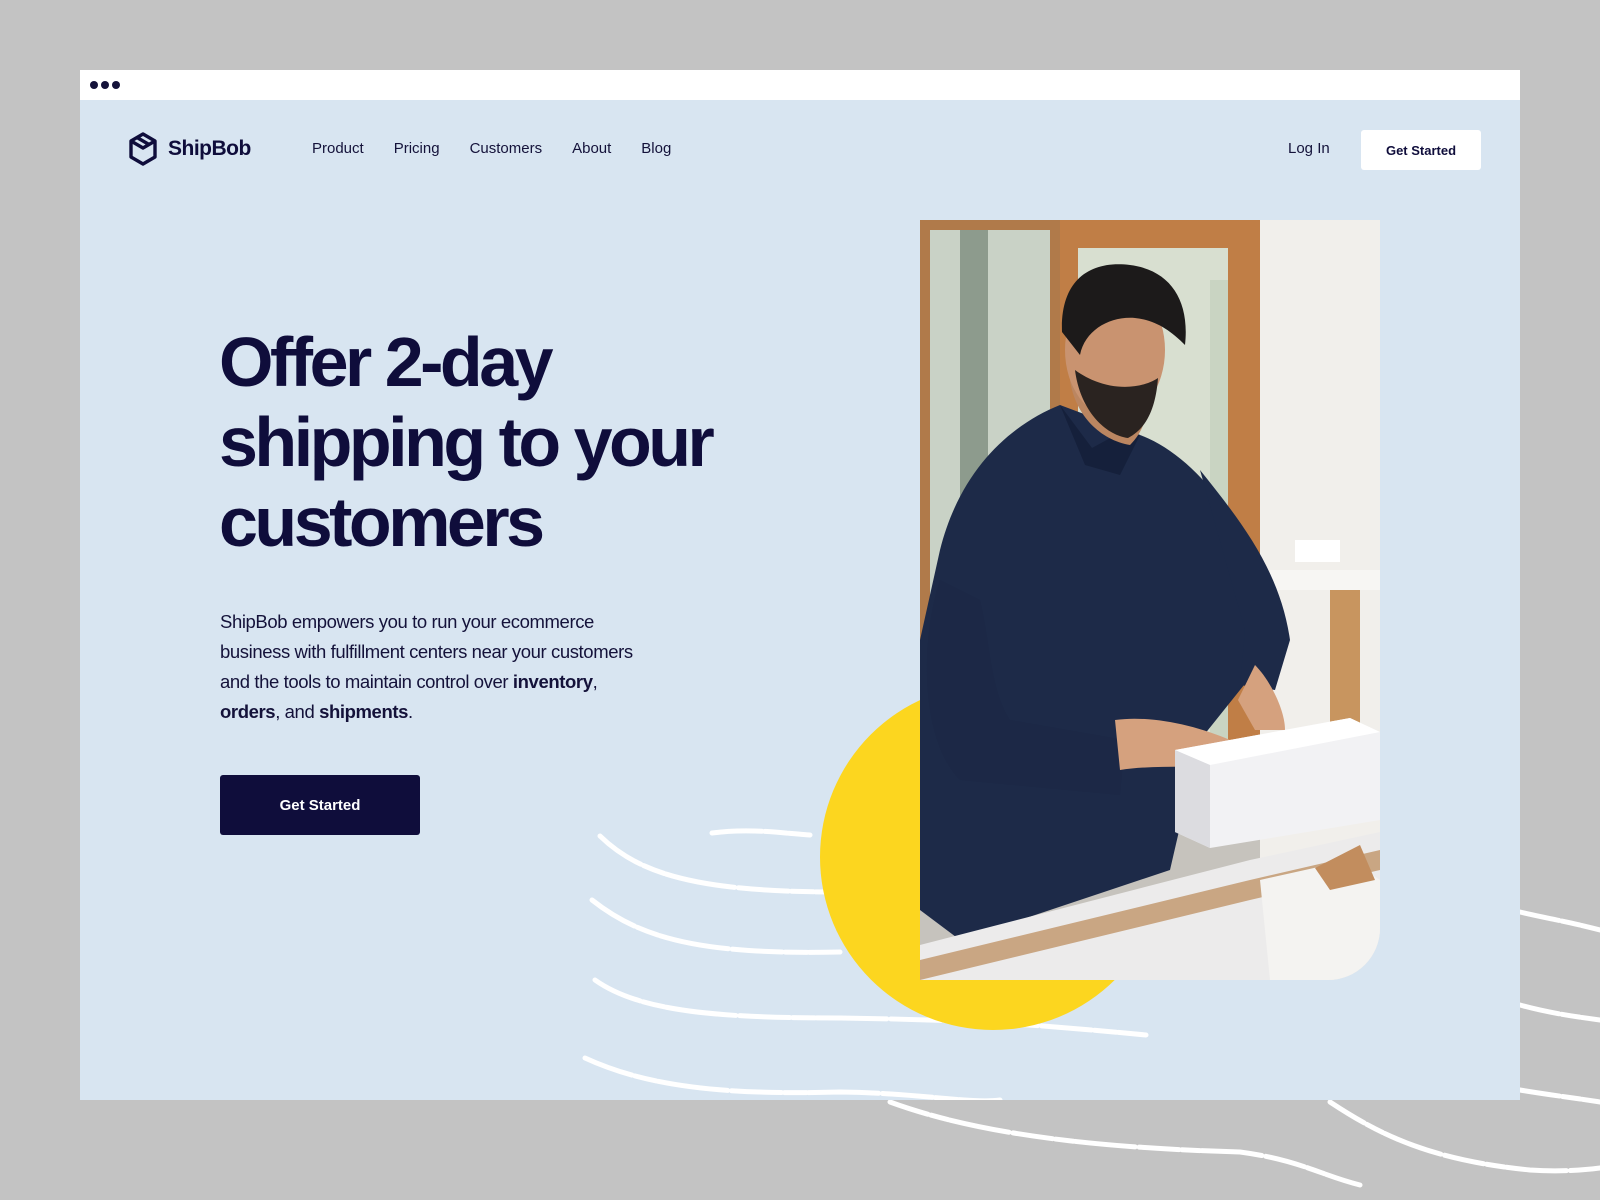 This screenshot has width=1600, height=1200. I want to click on description-end: ., so click(410, 711).